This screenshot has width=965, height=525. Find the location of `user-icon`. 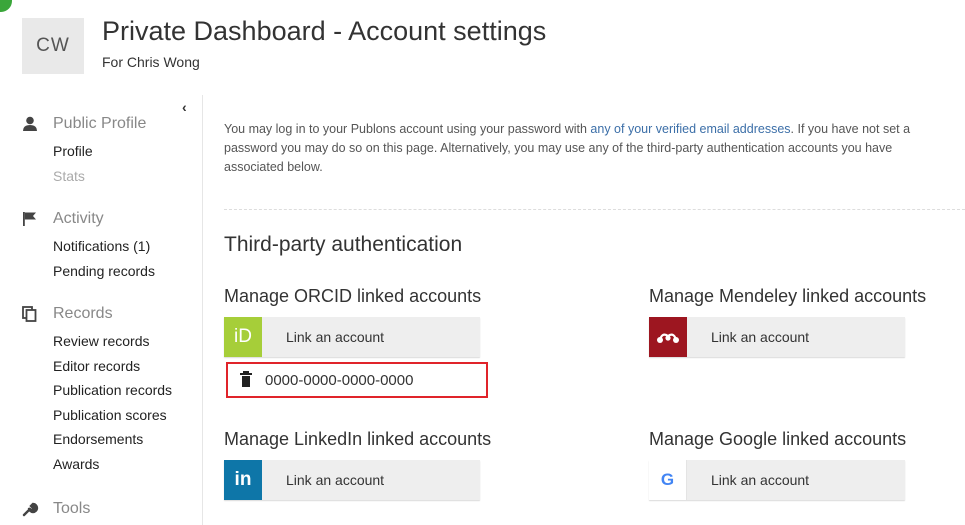

user-icon is located at coordinates (31, 124).